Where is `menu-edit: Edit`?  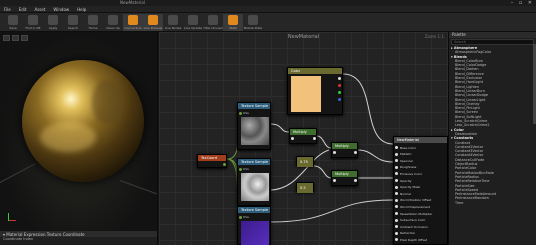 menu-edit: Edit is located at coordinates (23, 9).